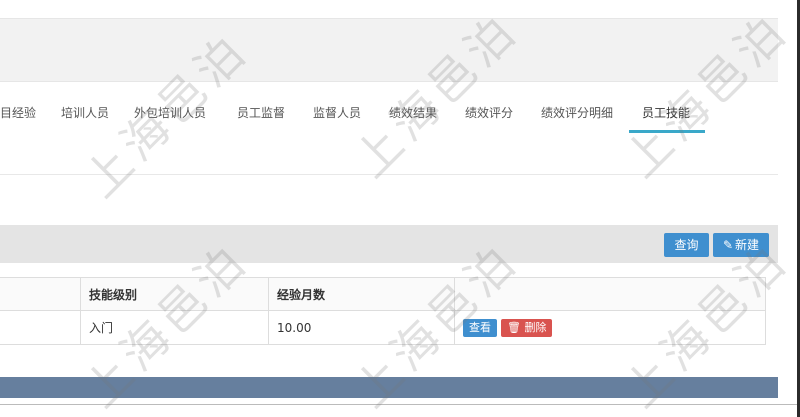 Image resolution: width=800 pixels, height=417 pixels. I want to click on toolbar, so click(389, 244).